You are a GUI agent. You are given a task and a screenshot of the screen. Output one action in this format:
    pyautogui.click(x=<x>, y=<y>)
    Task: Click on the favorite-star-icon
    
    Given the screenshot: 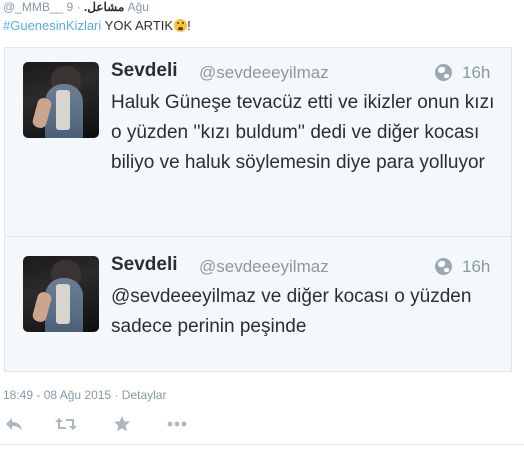 What is the action you would take?
    pyautogui.click(x=122, y=426)
    